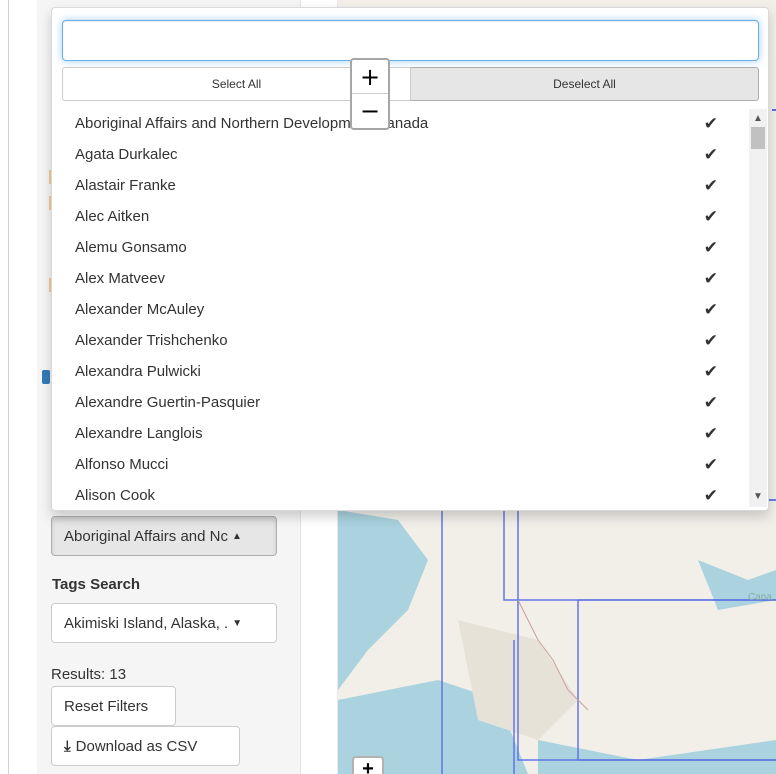  I want to click on scroll-thumb, so click(758, 138).